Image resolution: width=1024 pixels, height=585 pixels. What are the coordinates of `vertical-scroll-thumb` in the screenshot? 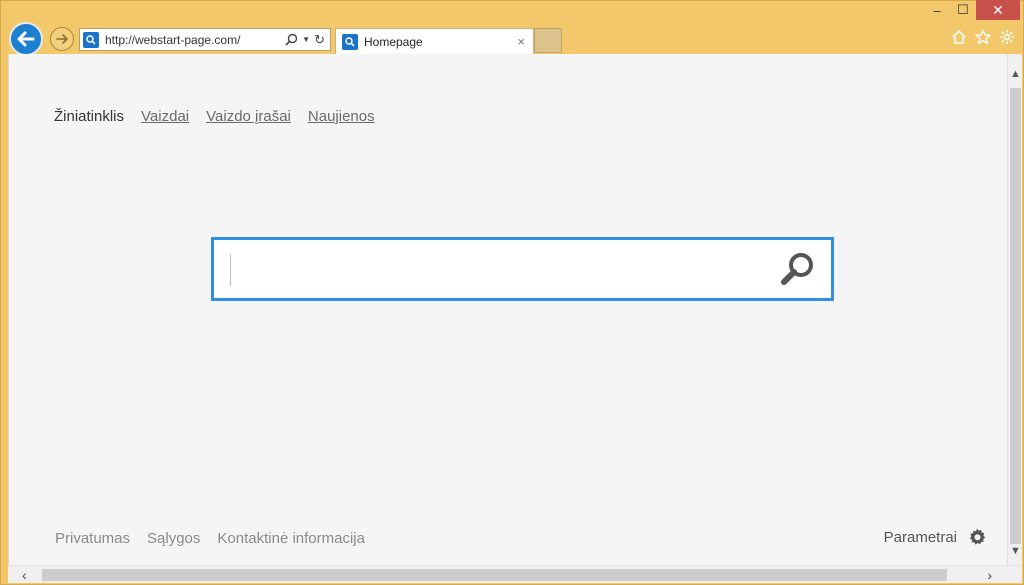 It's located at (1015, 316).